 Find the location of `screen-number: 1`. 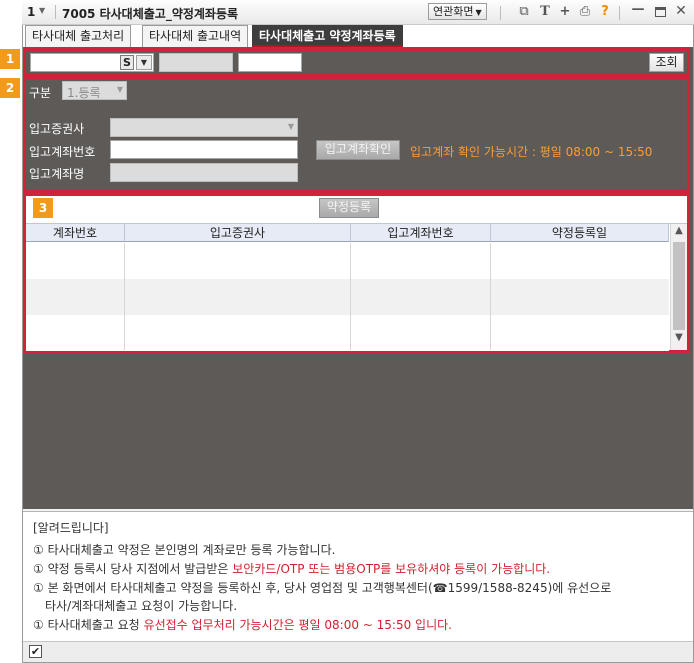

screen-number: 1 is located at coordinates (31, 12).